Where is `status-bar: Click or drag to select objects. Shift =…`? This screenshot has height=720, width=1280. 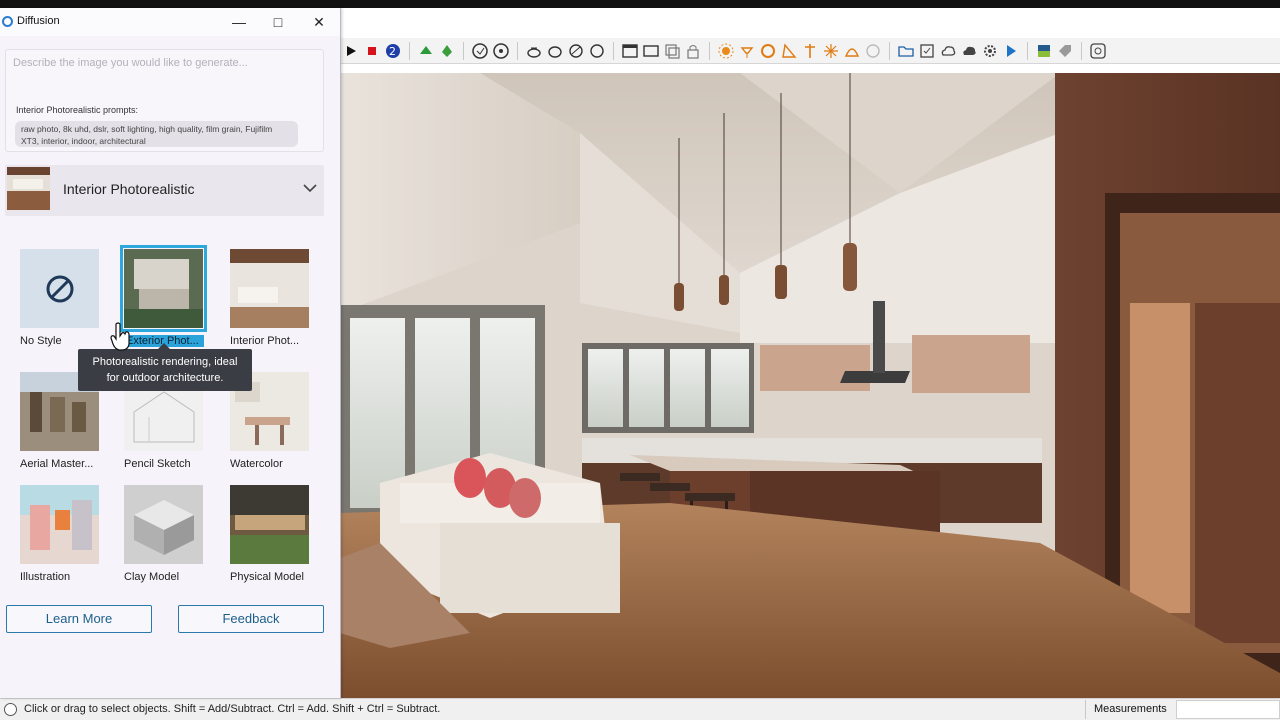
status-bar: Click or drag to select objects. Shift =… is located at coordinates (640, 709).